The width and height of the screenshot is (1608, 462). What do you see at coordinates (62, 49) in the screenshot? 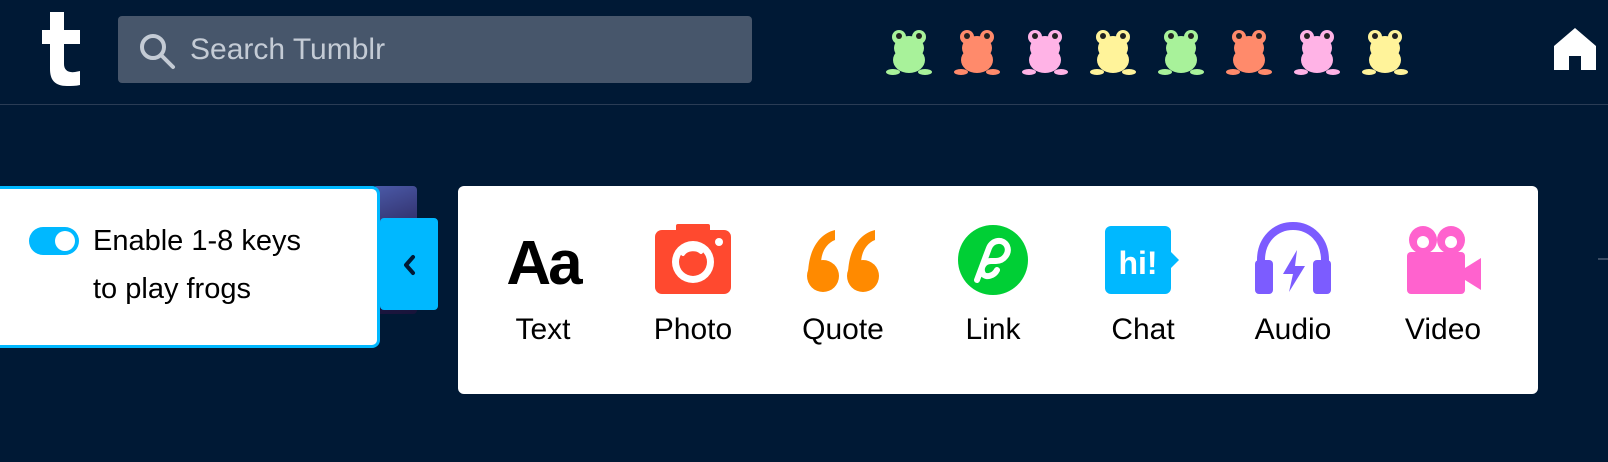
I see `tumblr-logo-icon` at bounding box center [62, 49].